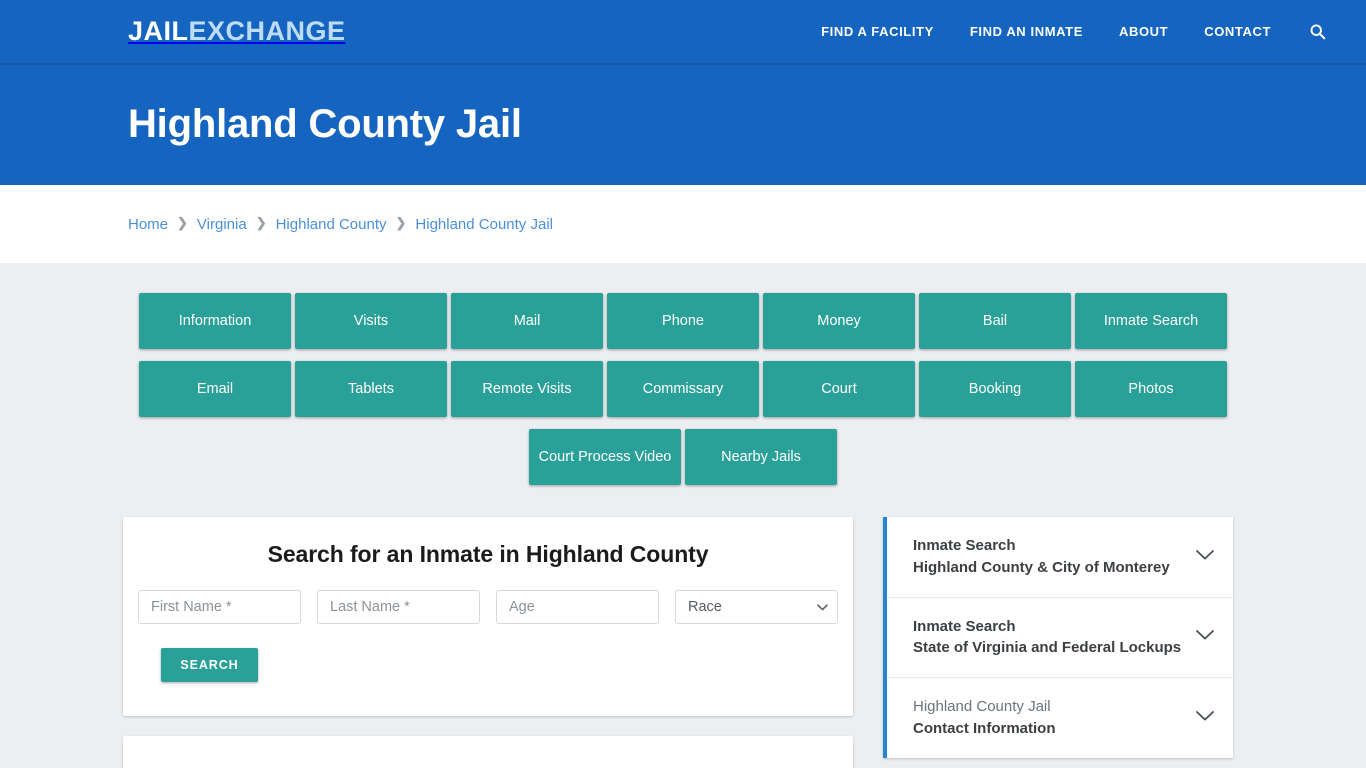 The width and height of the screenshot is (1366, 768). I want to click on section-button-money: Money, so click(839, 321).